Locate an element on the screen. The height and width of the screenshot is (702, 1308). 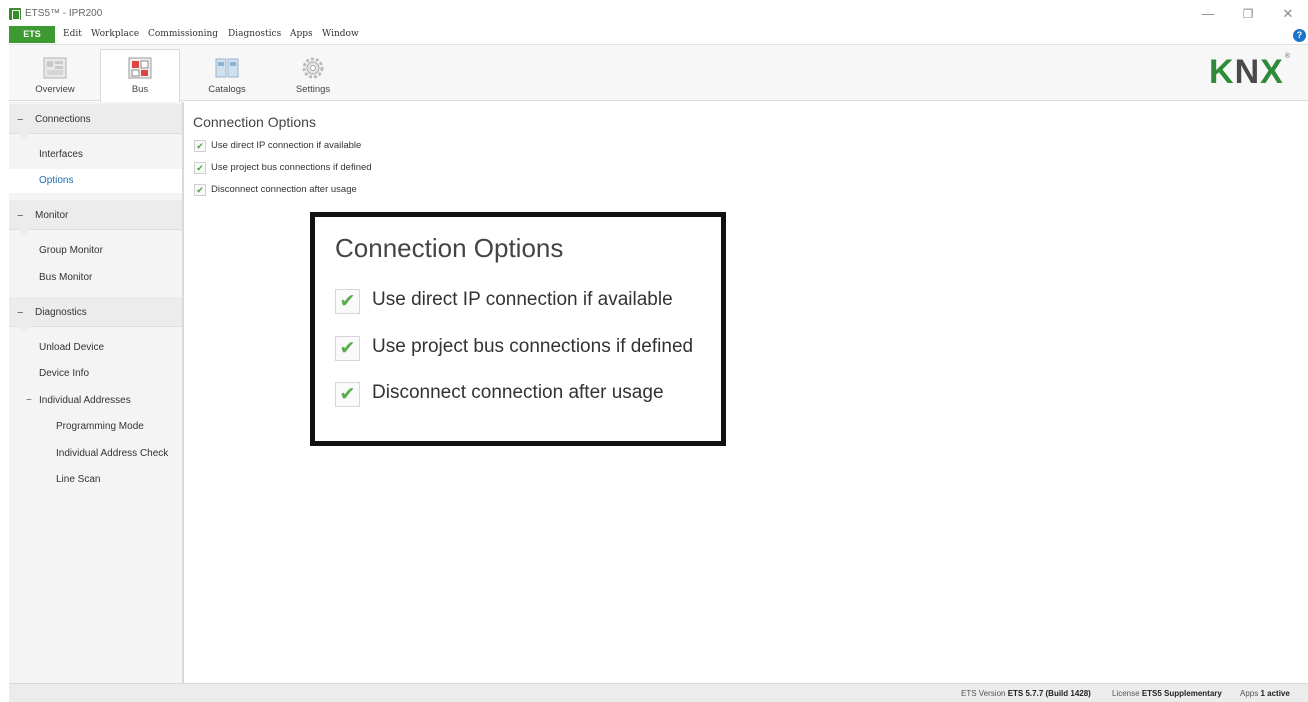
tab-settings: Settings is located at coordinates (313, 76).